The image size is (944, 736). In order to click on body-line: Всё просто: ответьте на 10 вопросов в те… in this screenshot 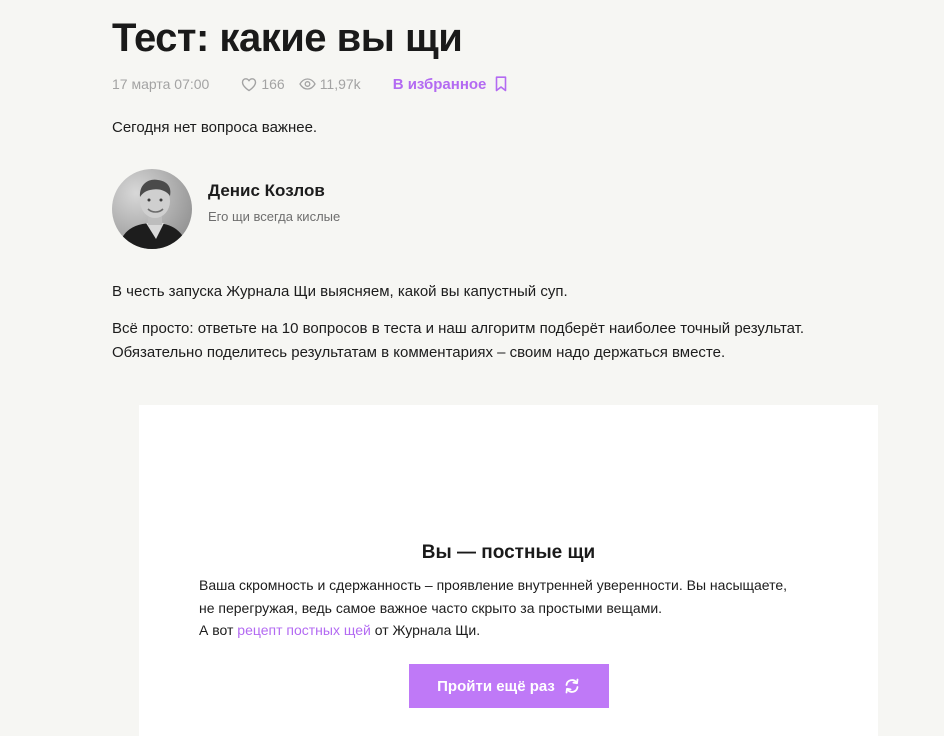, I will do `click(458, 328)`.